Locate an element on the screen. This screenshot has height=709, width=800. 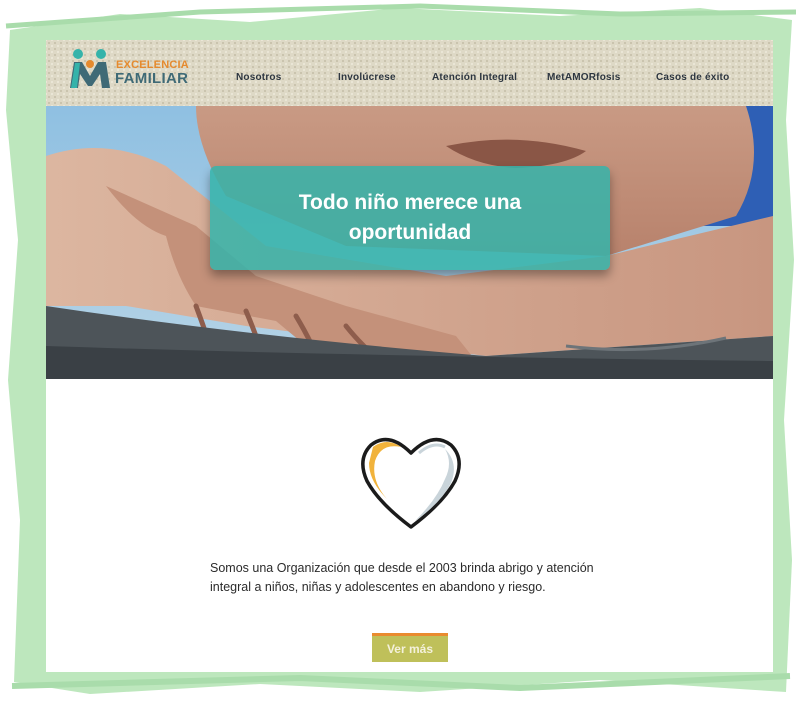
hero-title: Todo niño merece una oportunidad is located at coordinates (410, 217).